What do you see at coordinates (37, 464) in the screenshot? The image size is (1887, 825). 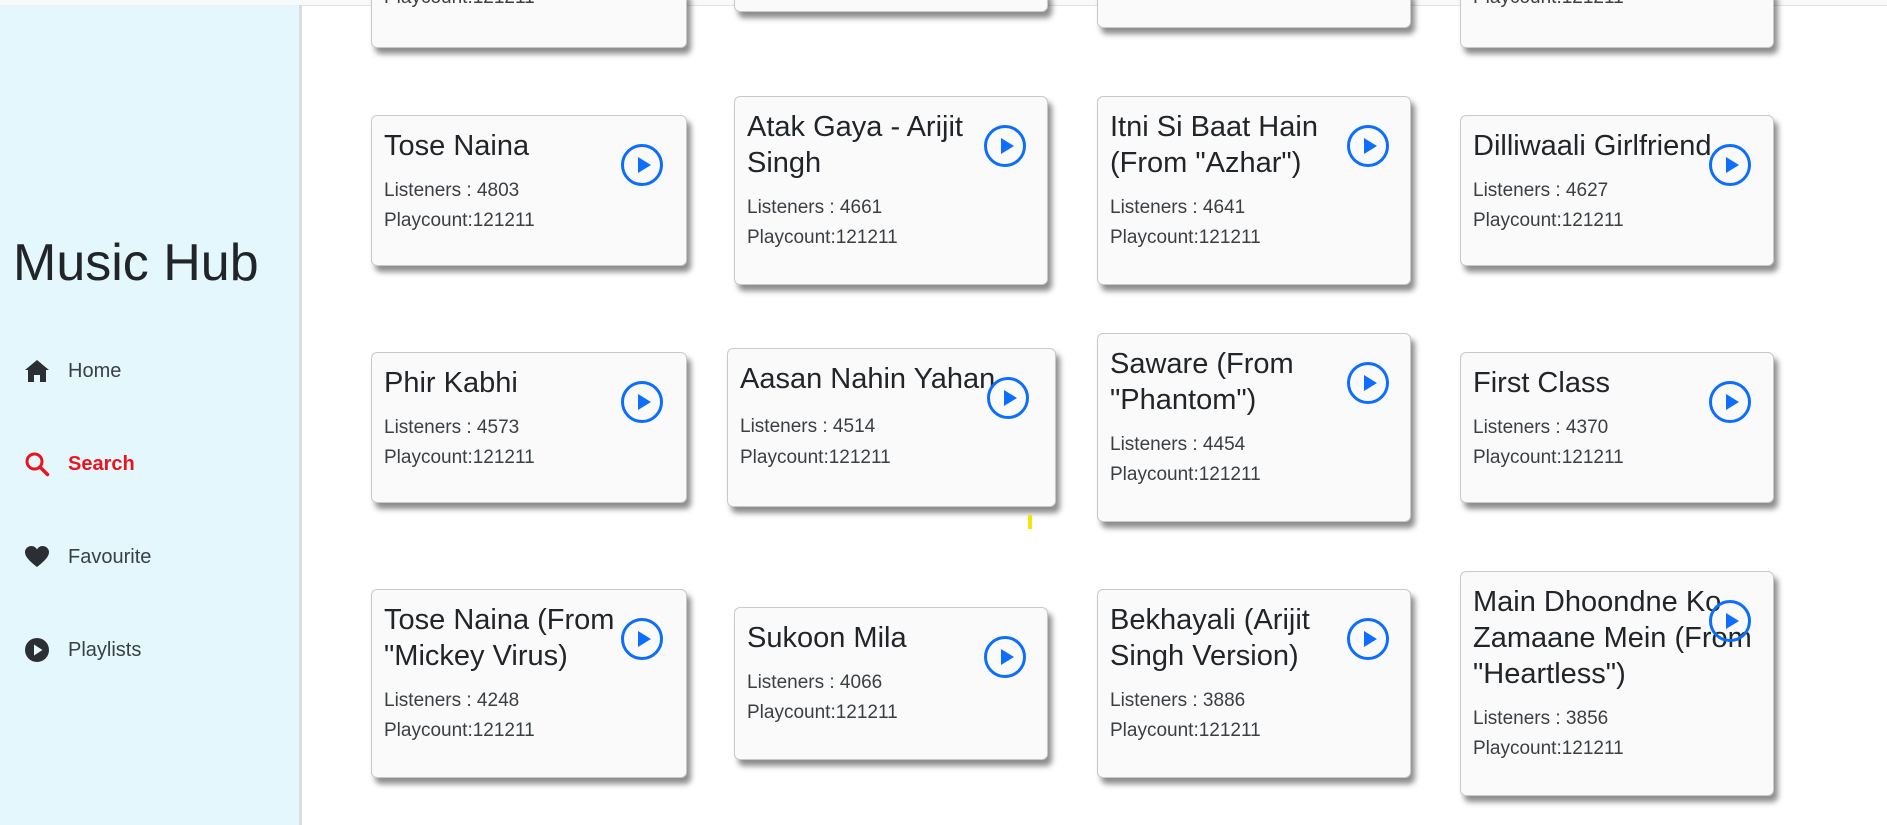 I see `search-icon` at bounding box center [37, 464].